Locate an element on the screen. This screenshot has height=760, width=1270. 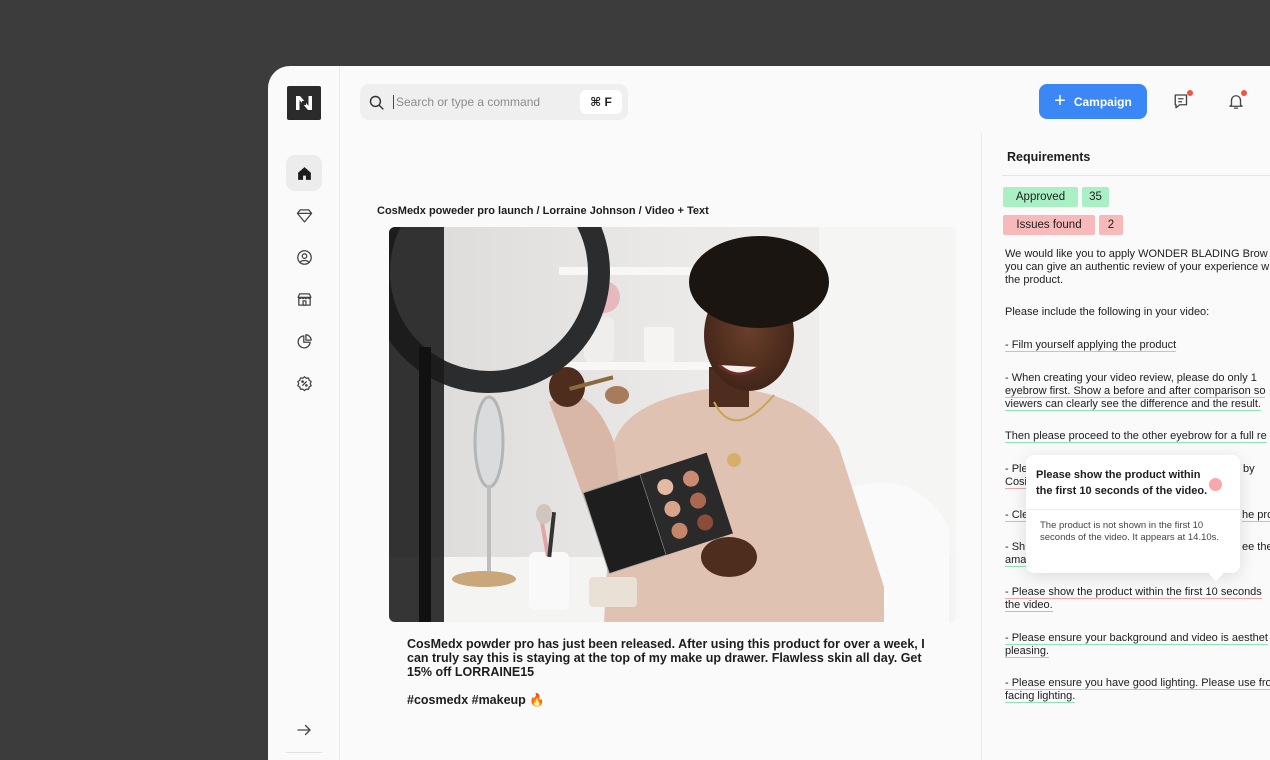
requirement-film: - Film yourself applying the product is located at coordinates (1091, 345).